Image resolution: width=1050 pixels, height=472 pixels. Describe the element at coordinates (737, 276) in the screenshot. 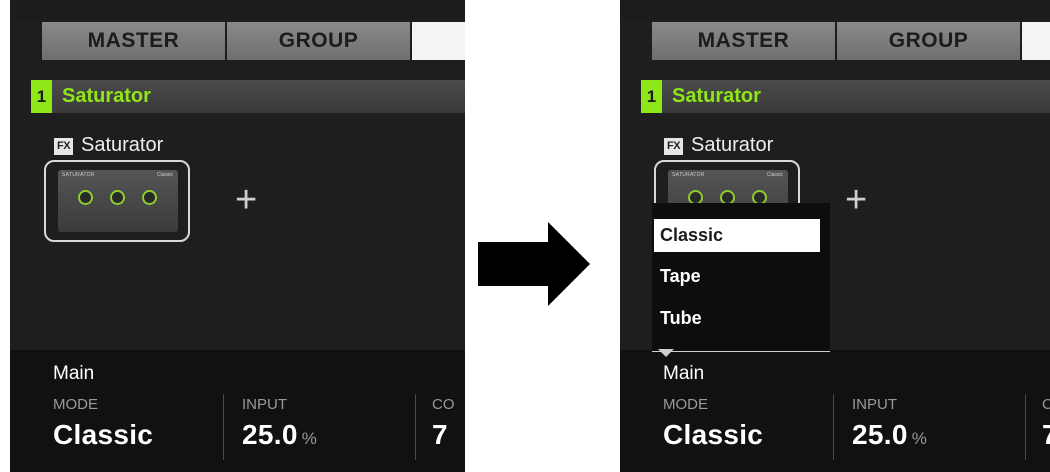

I see `menu-item-tape: Tape` at that location.